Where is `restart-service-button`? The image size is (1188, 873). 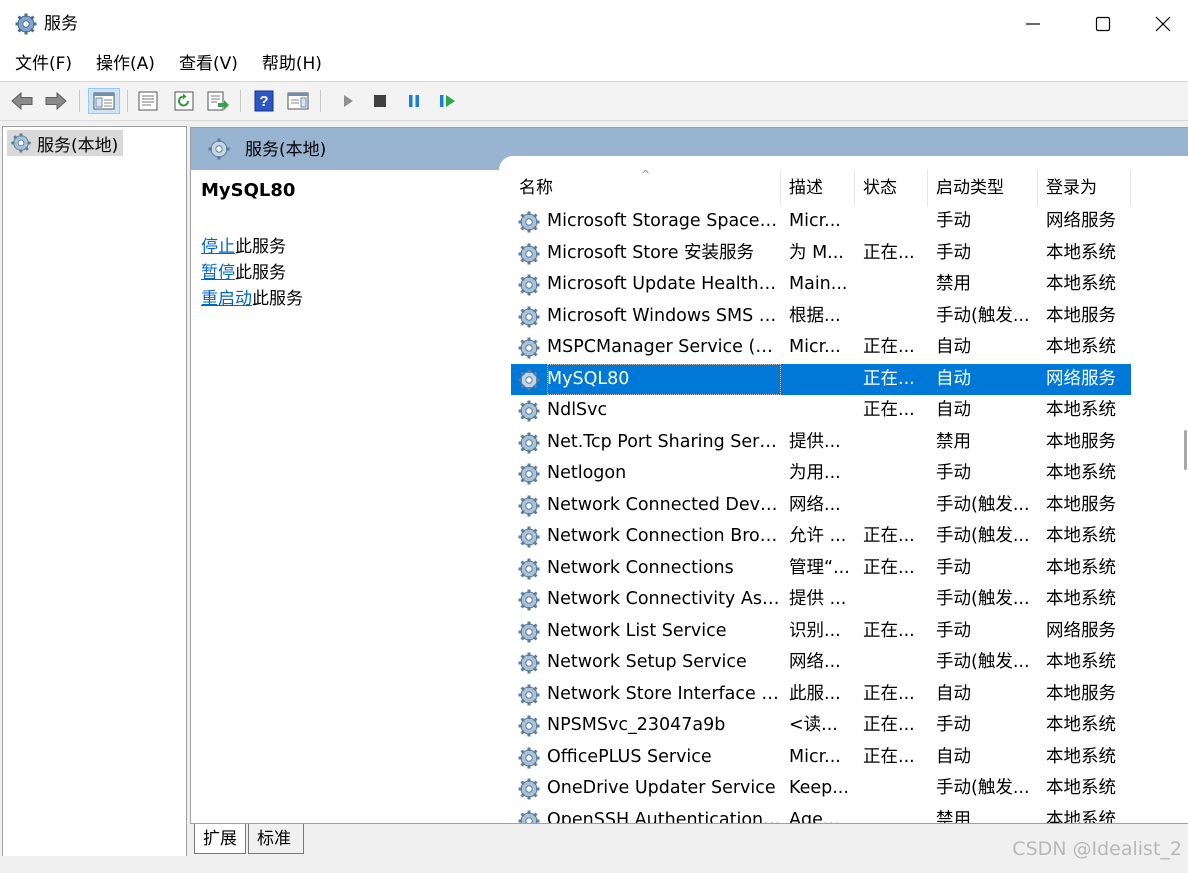
restart-service-button is located at coordinates (448, 101).